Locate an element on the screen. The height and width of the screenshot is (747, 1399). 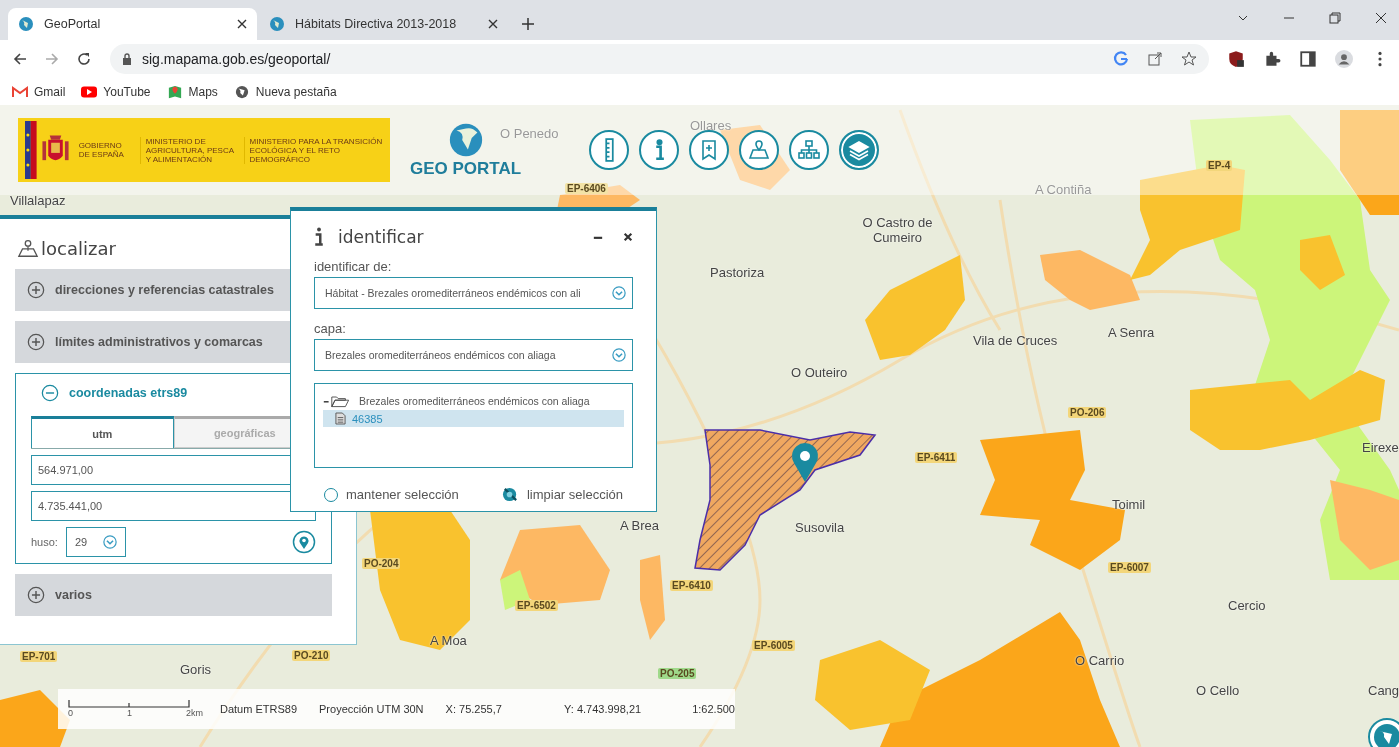
tab-title: Hábitats Directiva 2013-2018 is located at coordinates (376, 24).